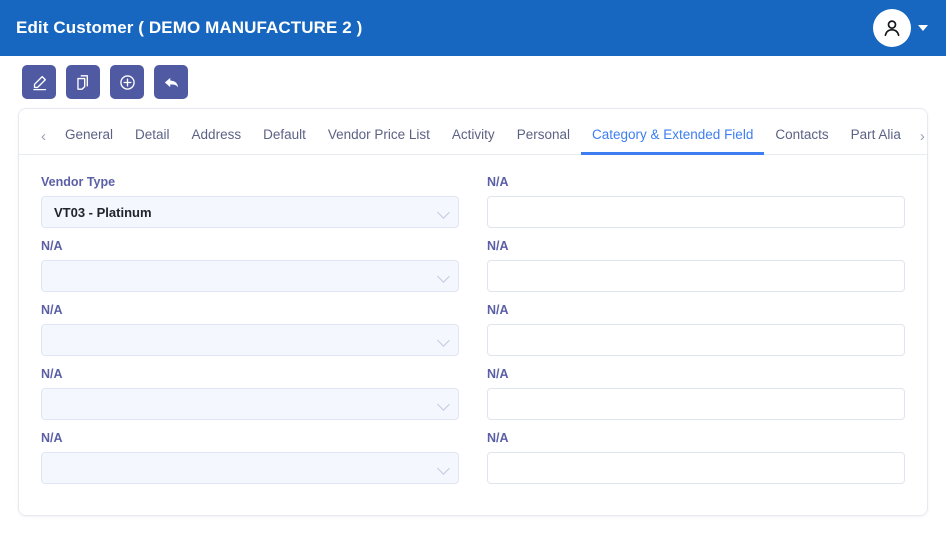  I want to click on field-extended-select-4: N/A, so click(250, 393).